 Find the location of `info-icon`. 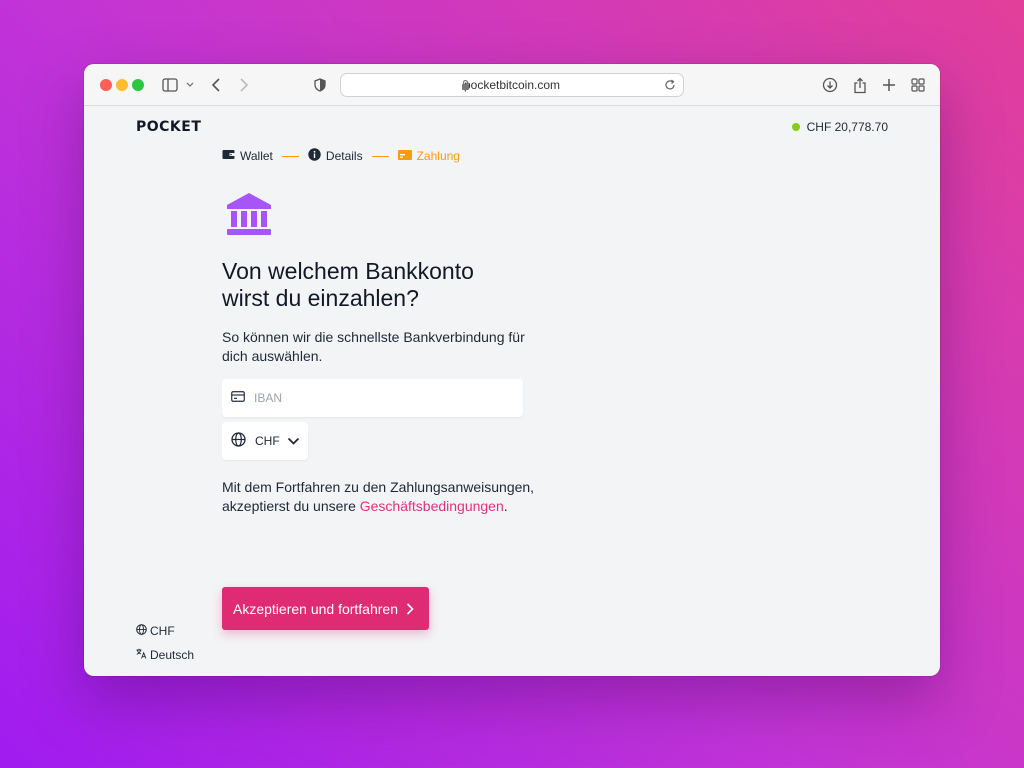

info-icon is located at coordinates (314, 156).